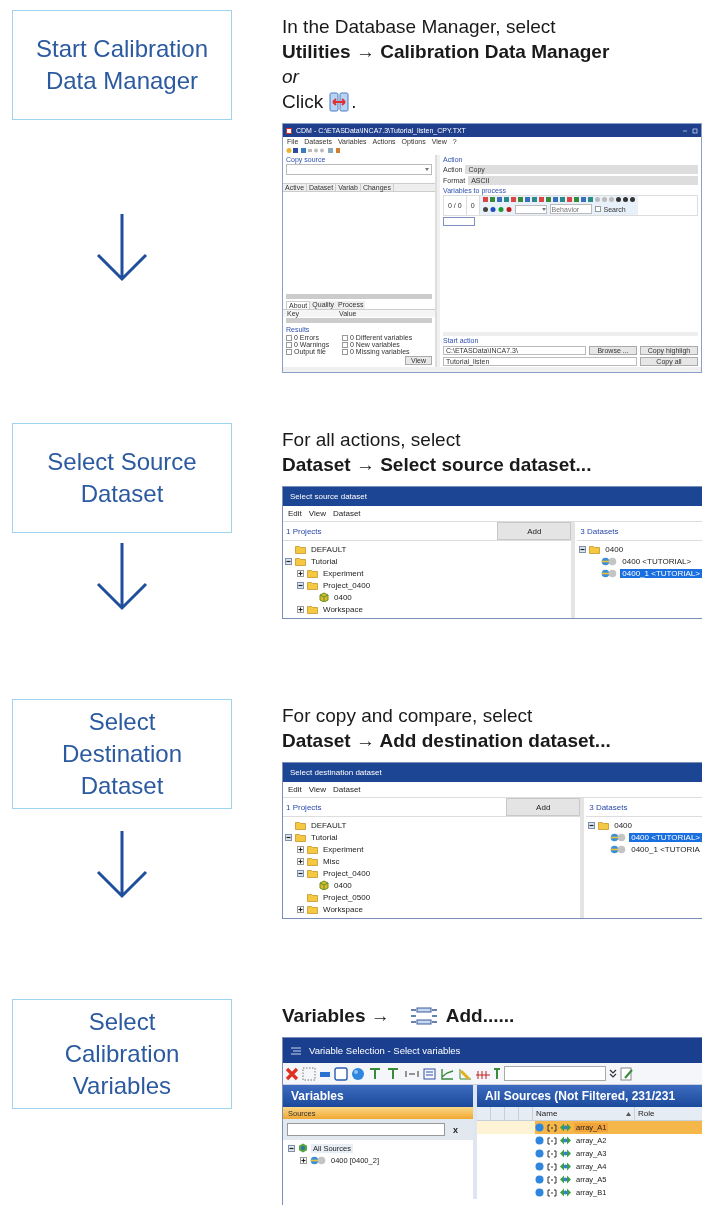 The width and height of the screenshot is (702, 1205). What do you see at coordinates (661, 573) in the screenshot?
I see `tree-item: 0400_1 <TUTORIAL>` at bounding box center [661, 573].